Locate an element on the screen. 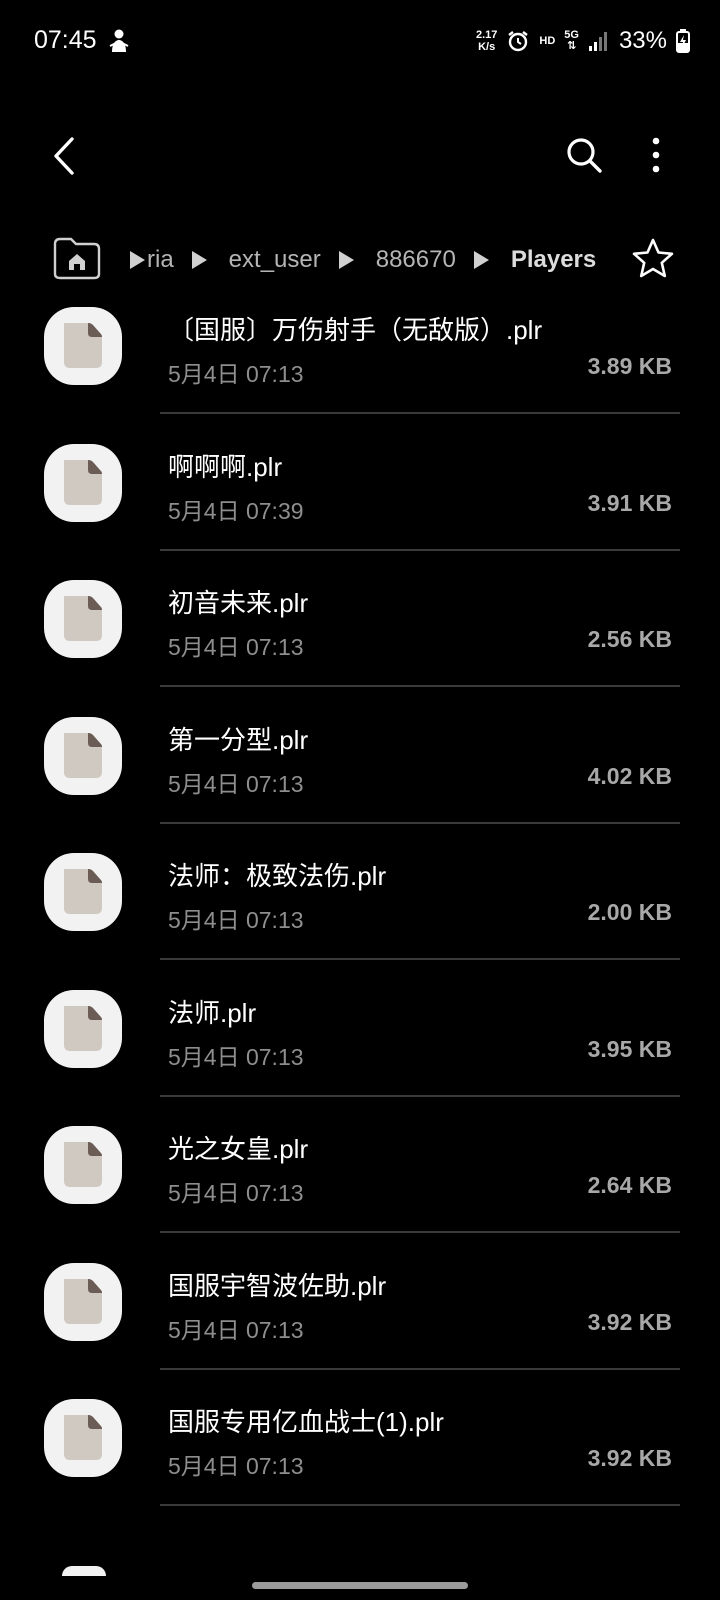  net-speed: 2.17 K/s is located at coordinates (486, 41).